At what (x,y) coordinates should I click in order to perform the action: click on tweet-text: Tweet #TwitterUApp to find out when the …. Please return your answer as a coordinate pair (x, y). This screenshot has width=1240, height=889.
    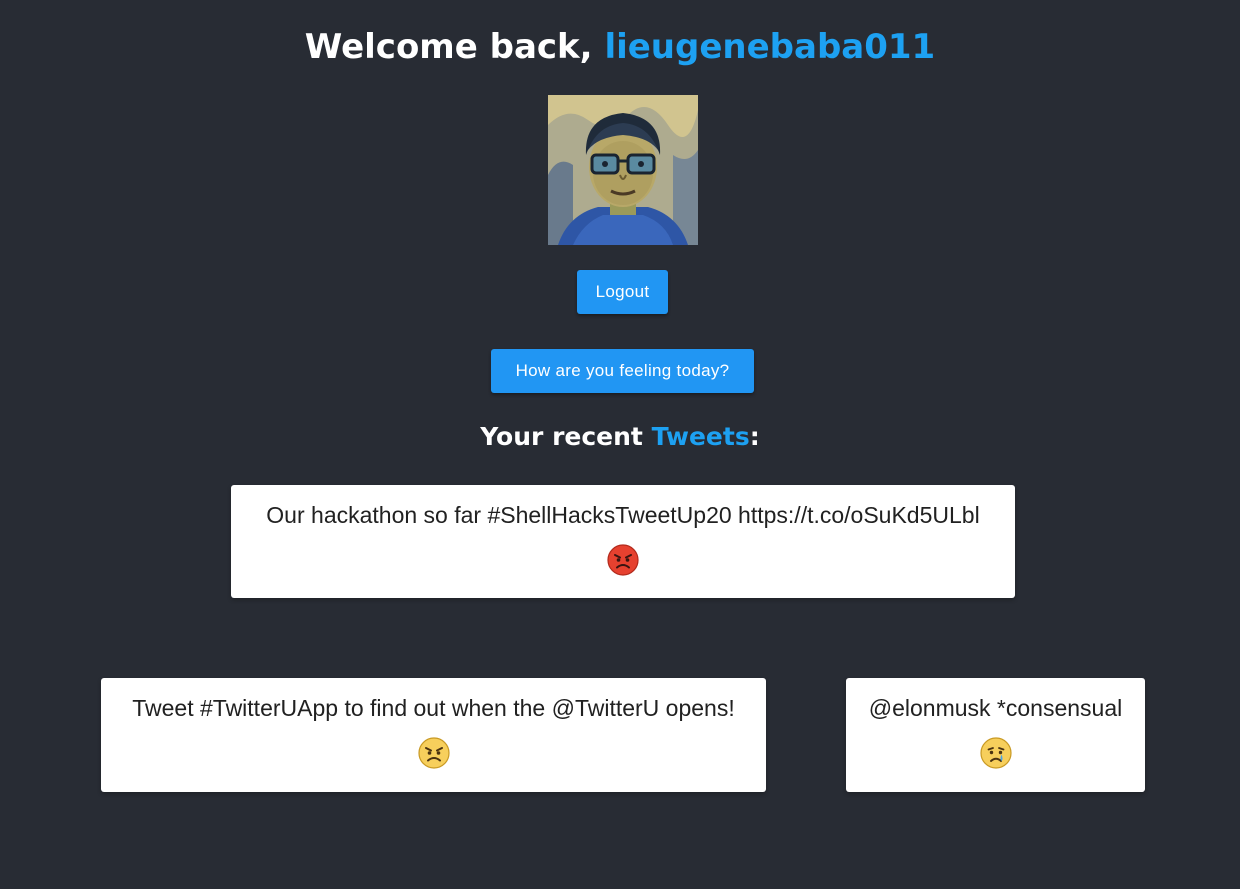
    Looking at the image, I should click on (433, 708).